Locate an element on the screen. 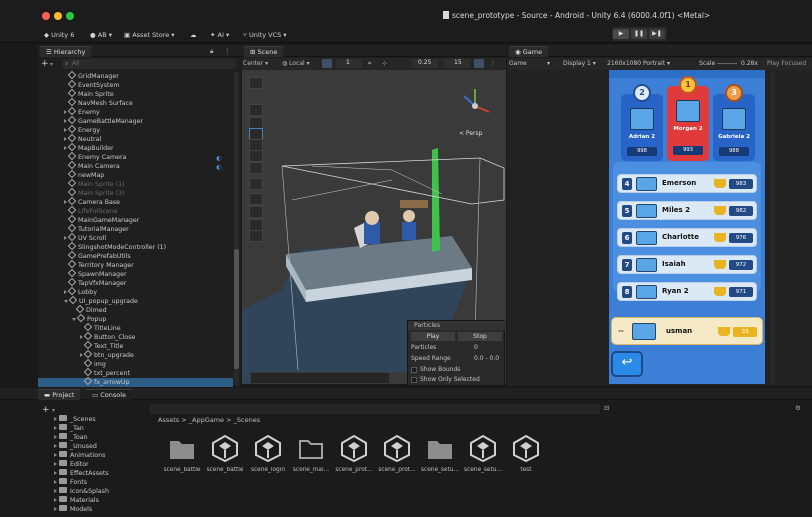  hierarchy-item: newMap is located at coordinates (135, 174).